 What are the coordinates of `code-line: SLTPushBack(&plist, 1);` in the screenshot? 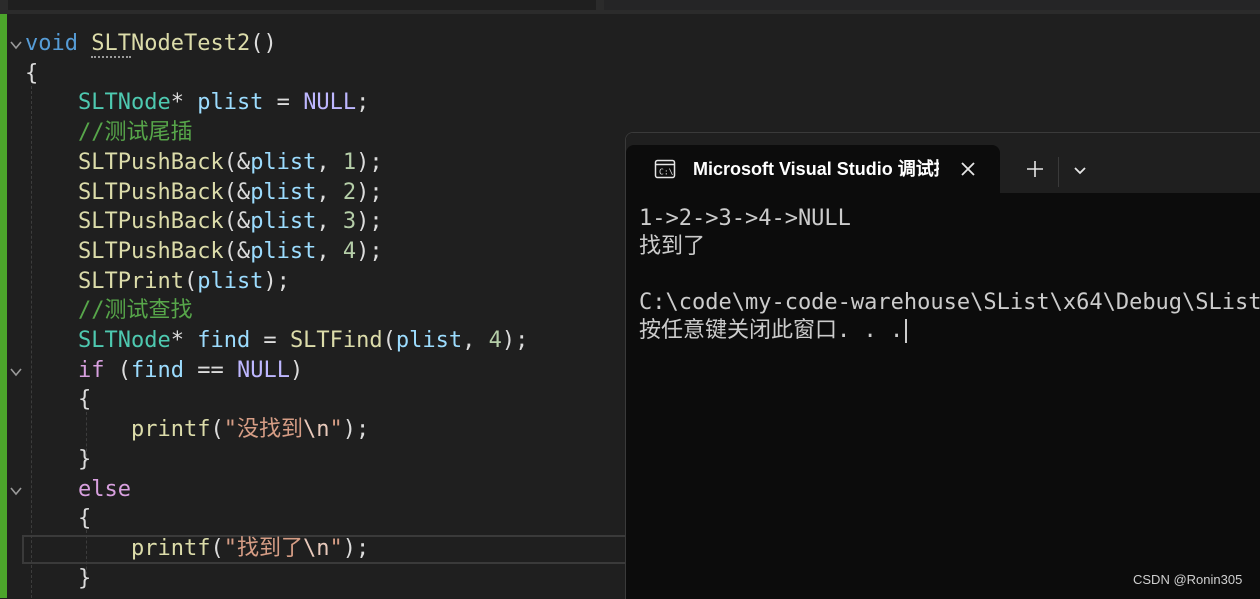 It's located at (204, 163).